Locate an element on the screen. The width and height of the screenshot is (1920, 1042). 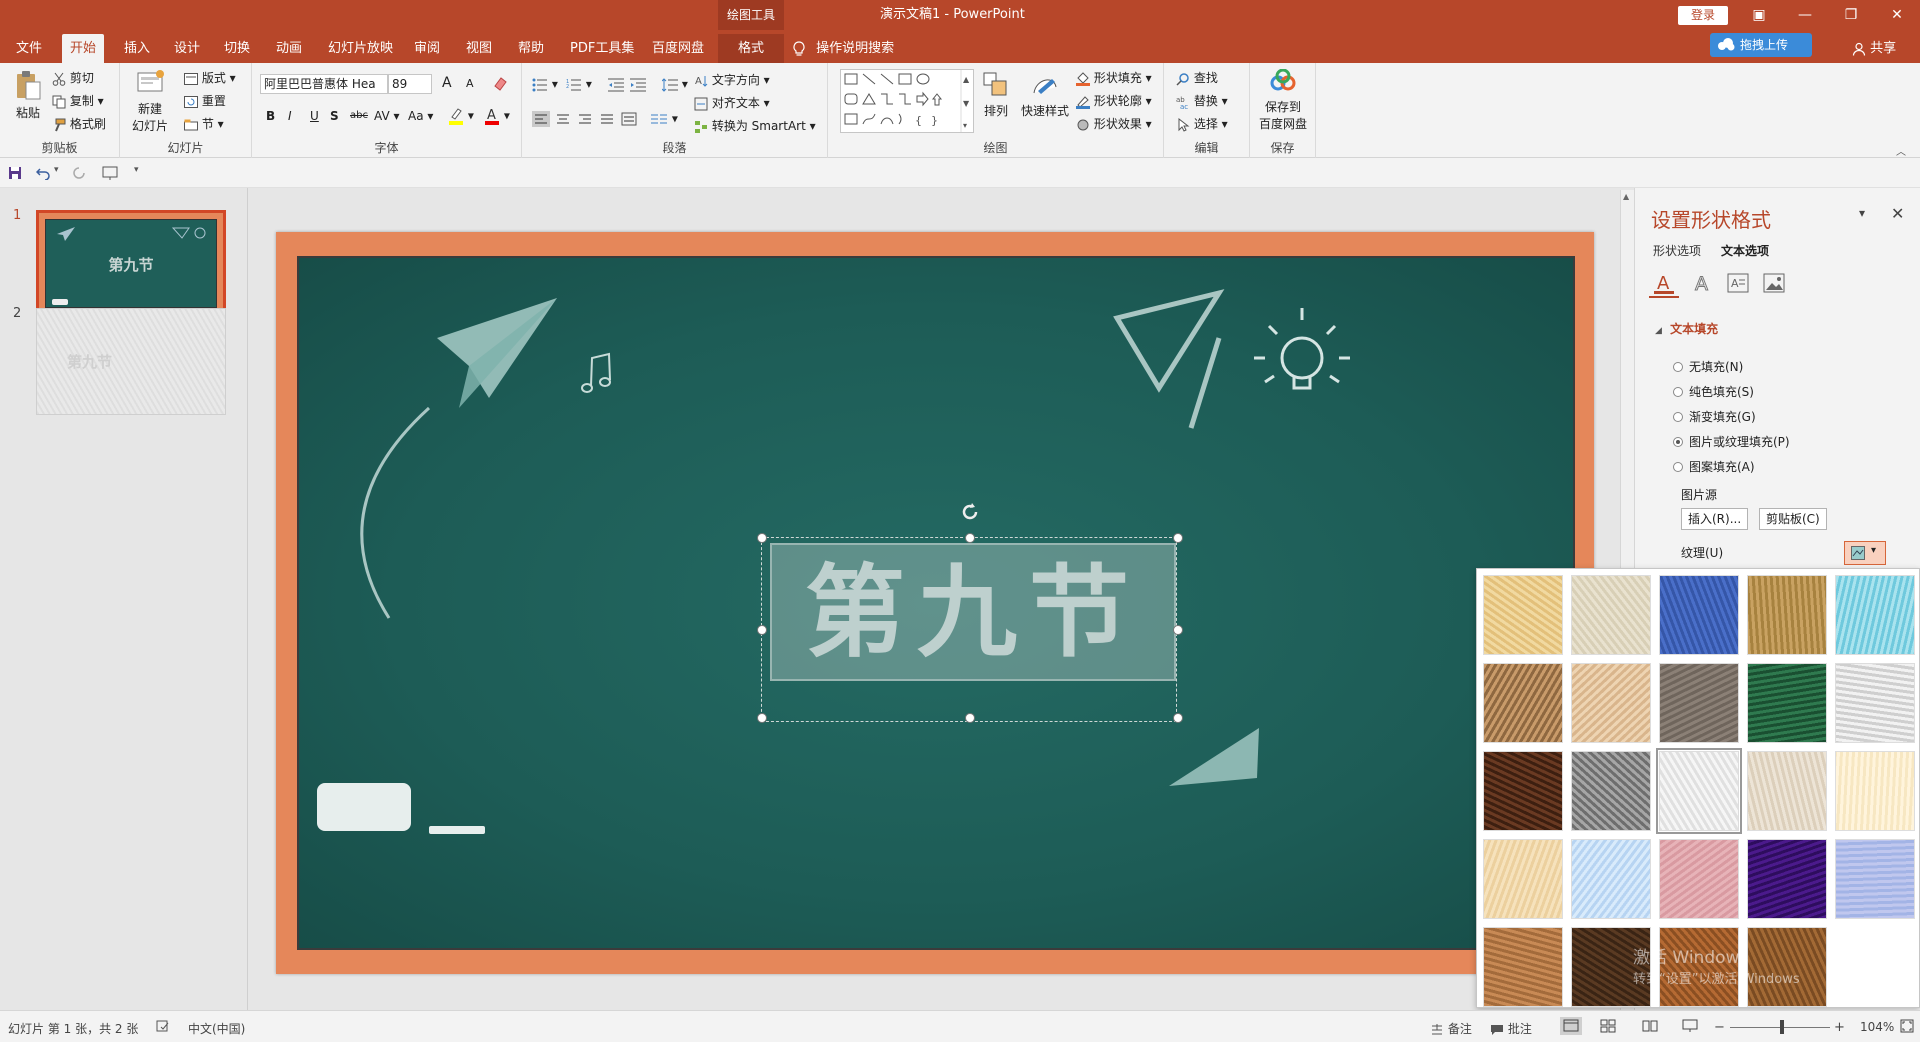
texture-papyrus is located at coordinates (1523, 615).